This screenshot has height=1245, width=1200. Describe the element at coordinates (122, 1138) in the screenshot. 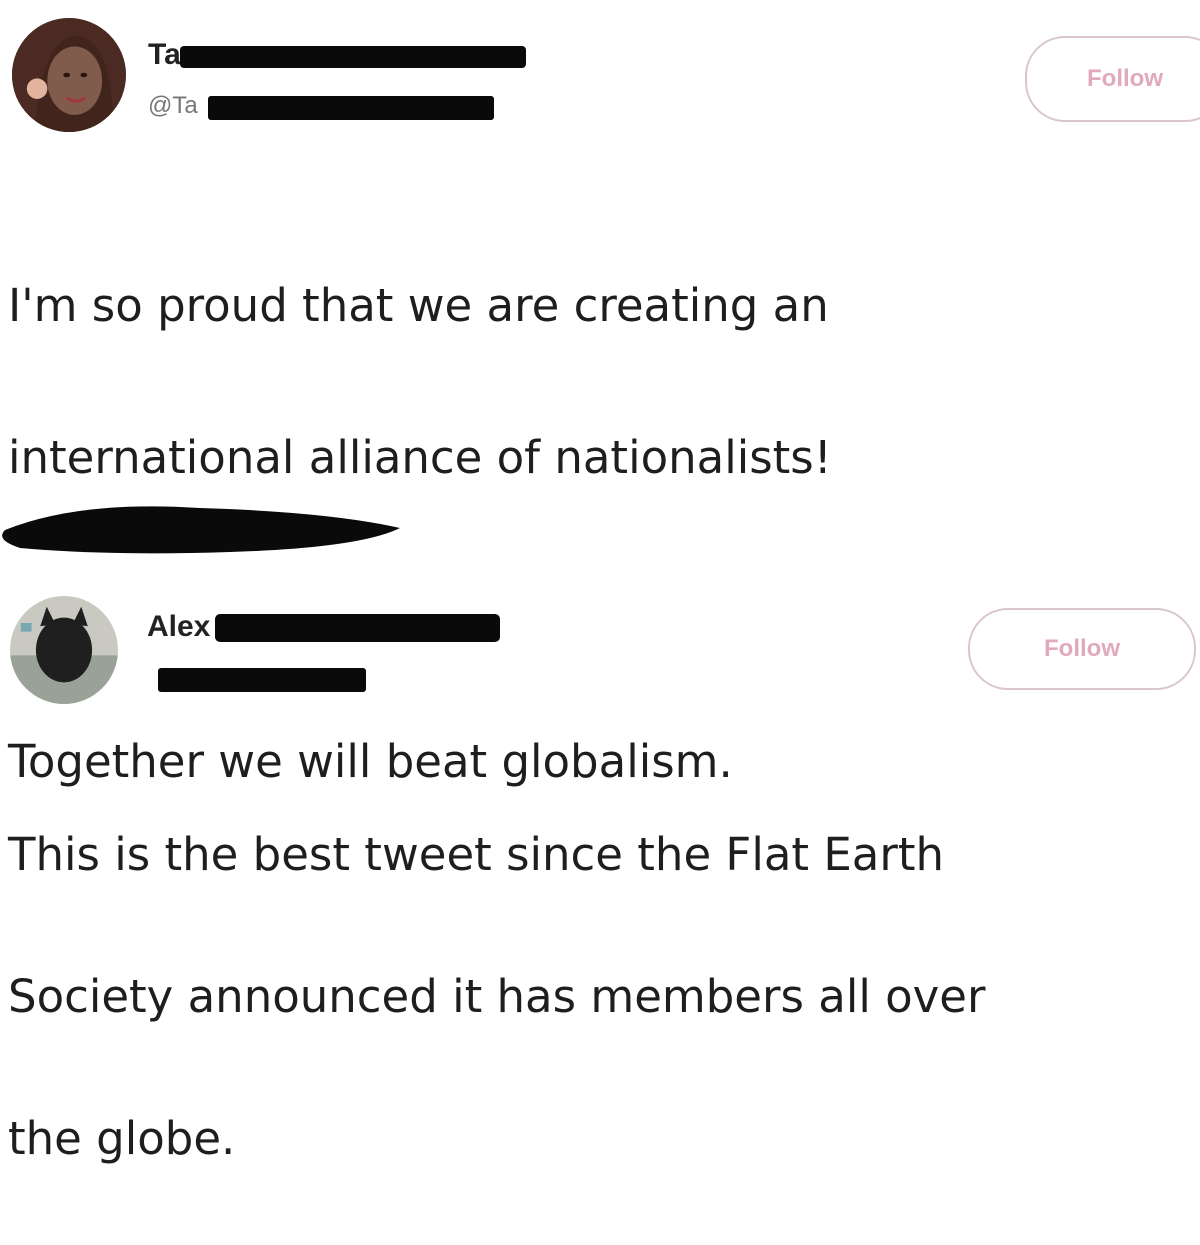

I see `tweet-line: the globe.` at that location.